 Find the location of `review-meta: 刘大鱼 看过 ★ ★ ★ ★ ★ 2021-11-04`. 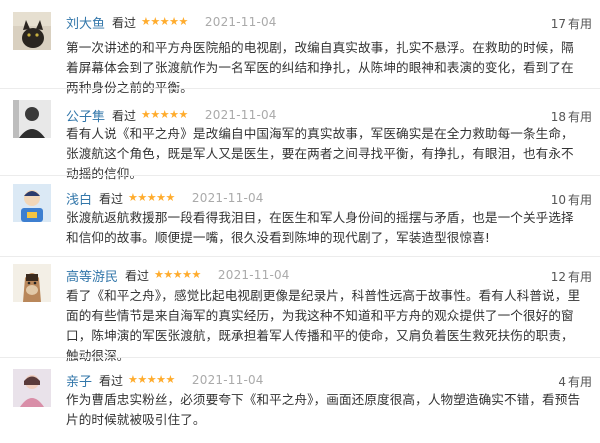

review-meta: 刘大鱼 看过 ★ ★ ★ ★ ★ 2021-11-04 is located at coordinates (171, 22).